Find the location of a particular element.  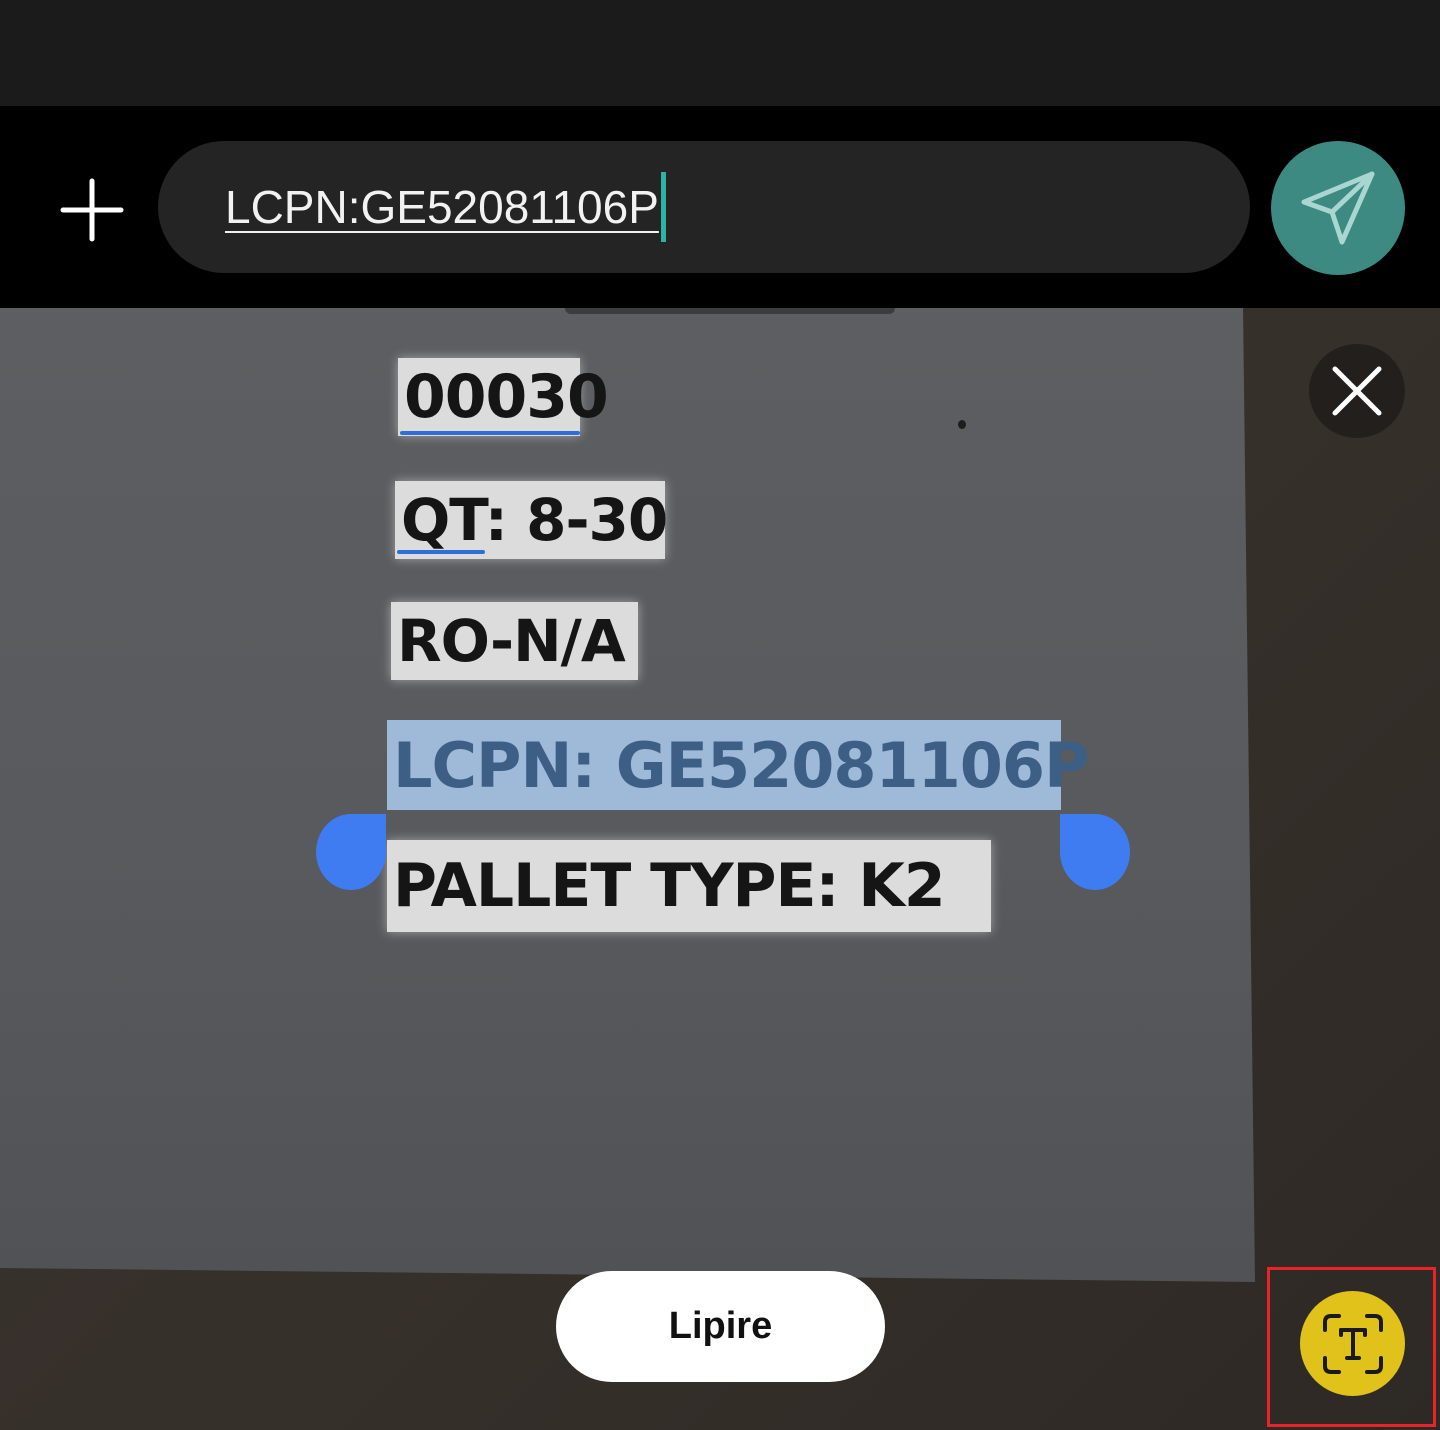

plus-icon is located at coordinates (92, 210).